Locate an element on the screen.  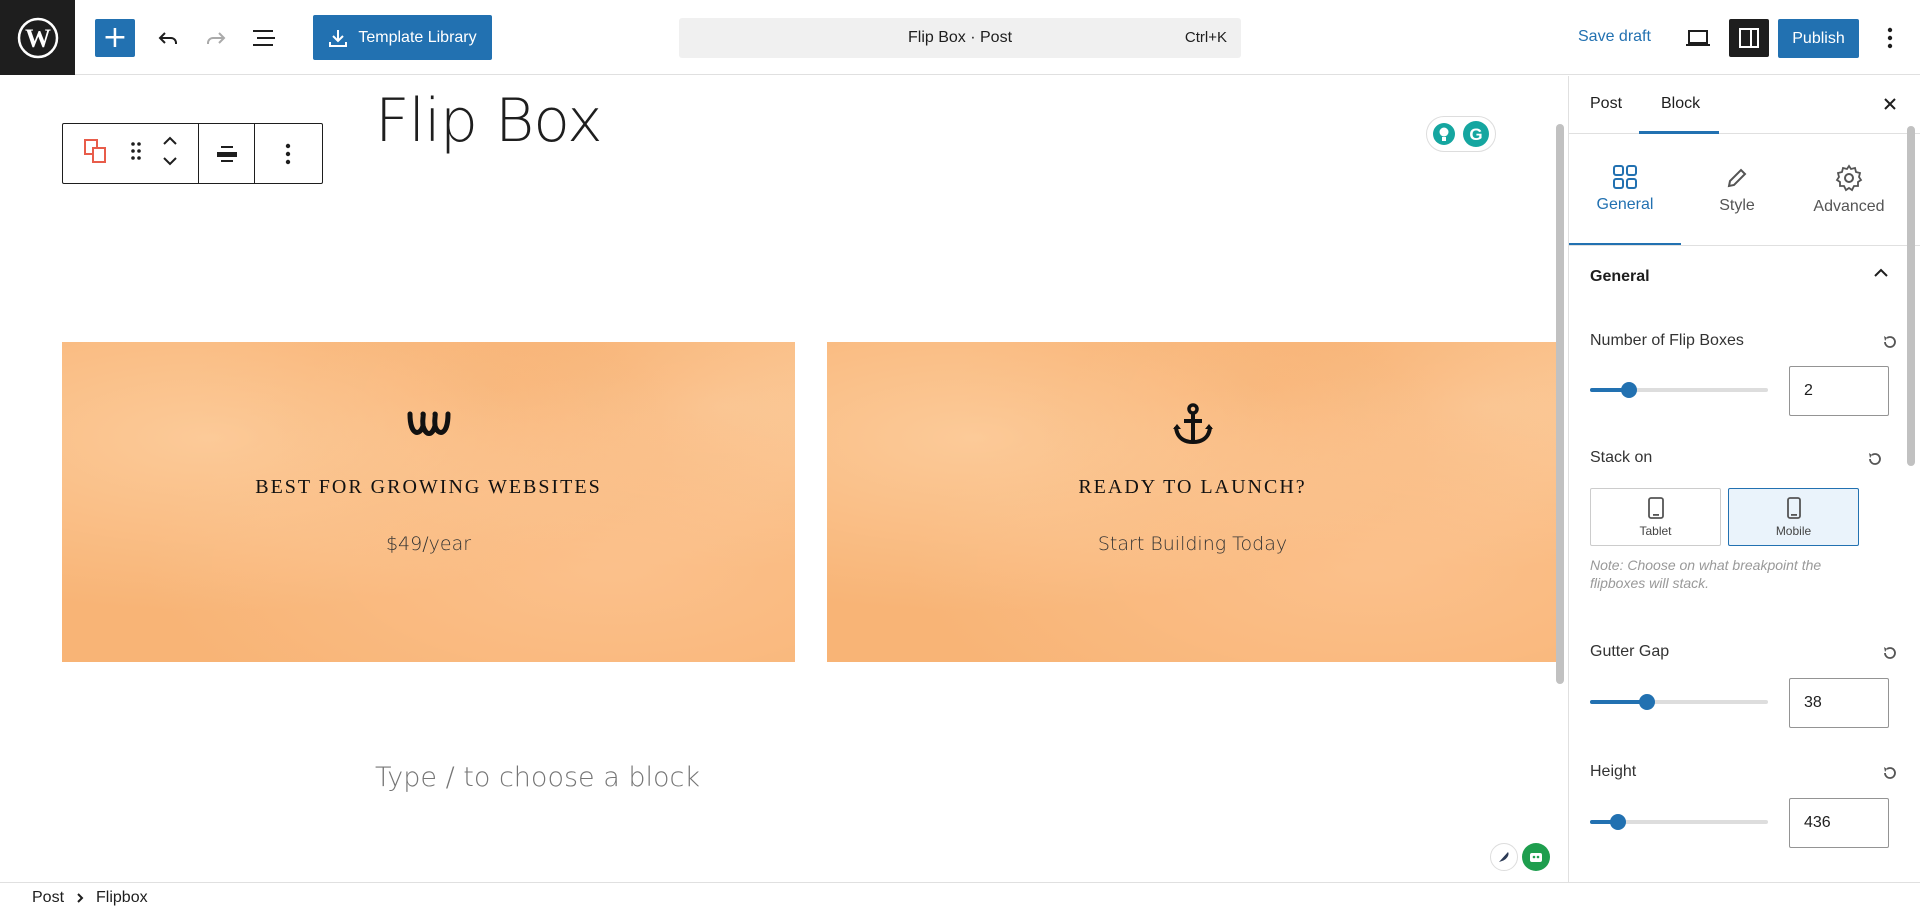
sidebar-icon is located at coordinates (1749, 38).